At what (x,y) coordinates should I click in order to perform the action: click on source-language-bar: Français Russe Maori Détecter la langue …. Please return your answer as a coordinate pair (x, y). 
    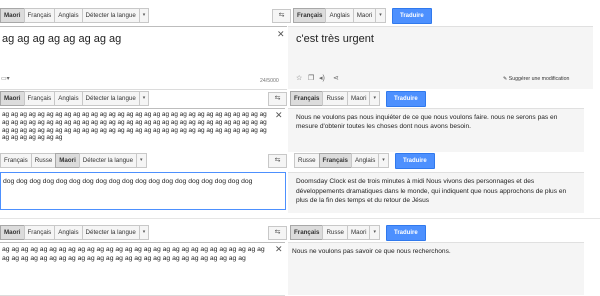
    Looking at the image, I should click on (73, 160).